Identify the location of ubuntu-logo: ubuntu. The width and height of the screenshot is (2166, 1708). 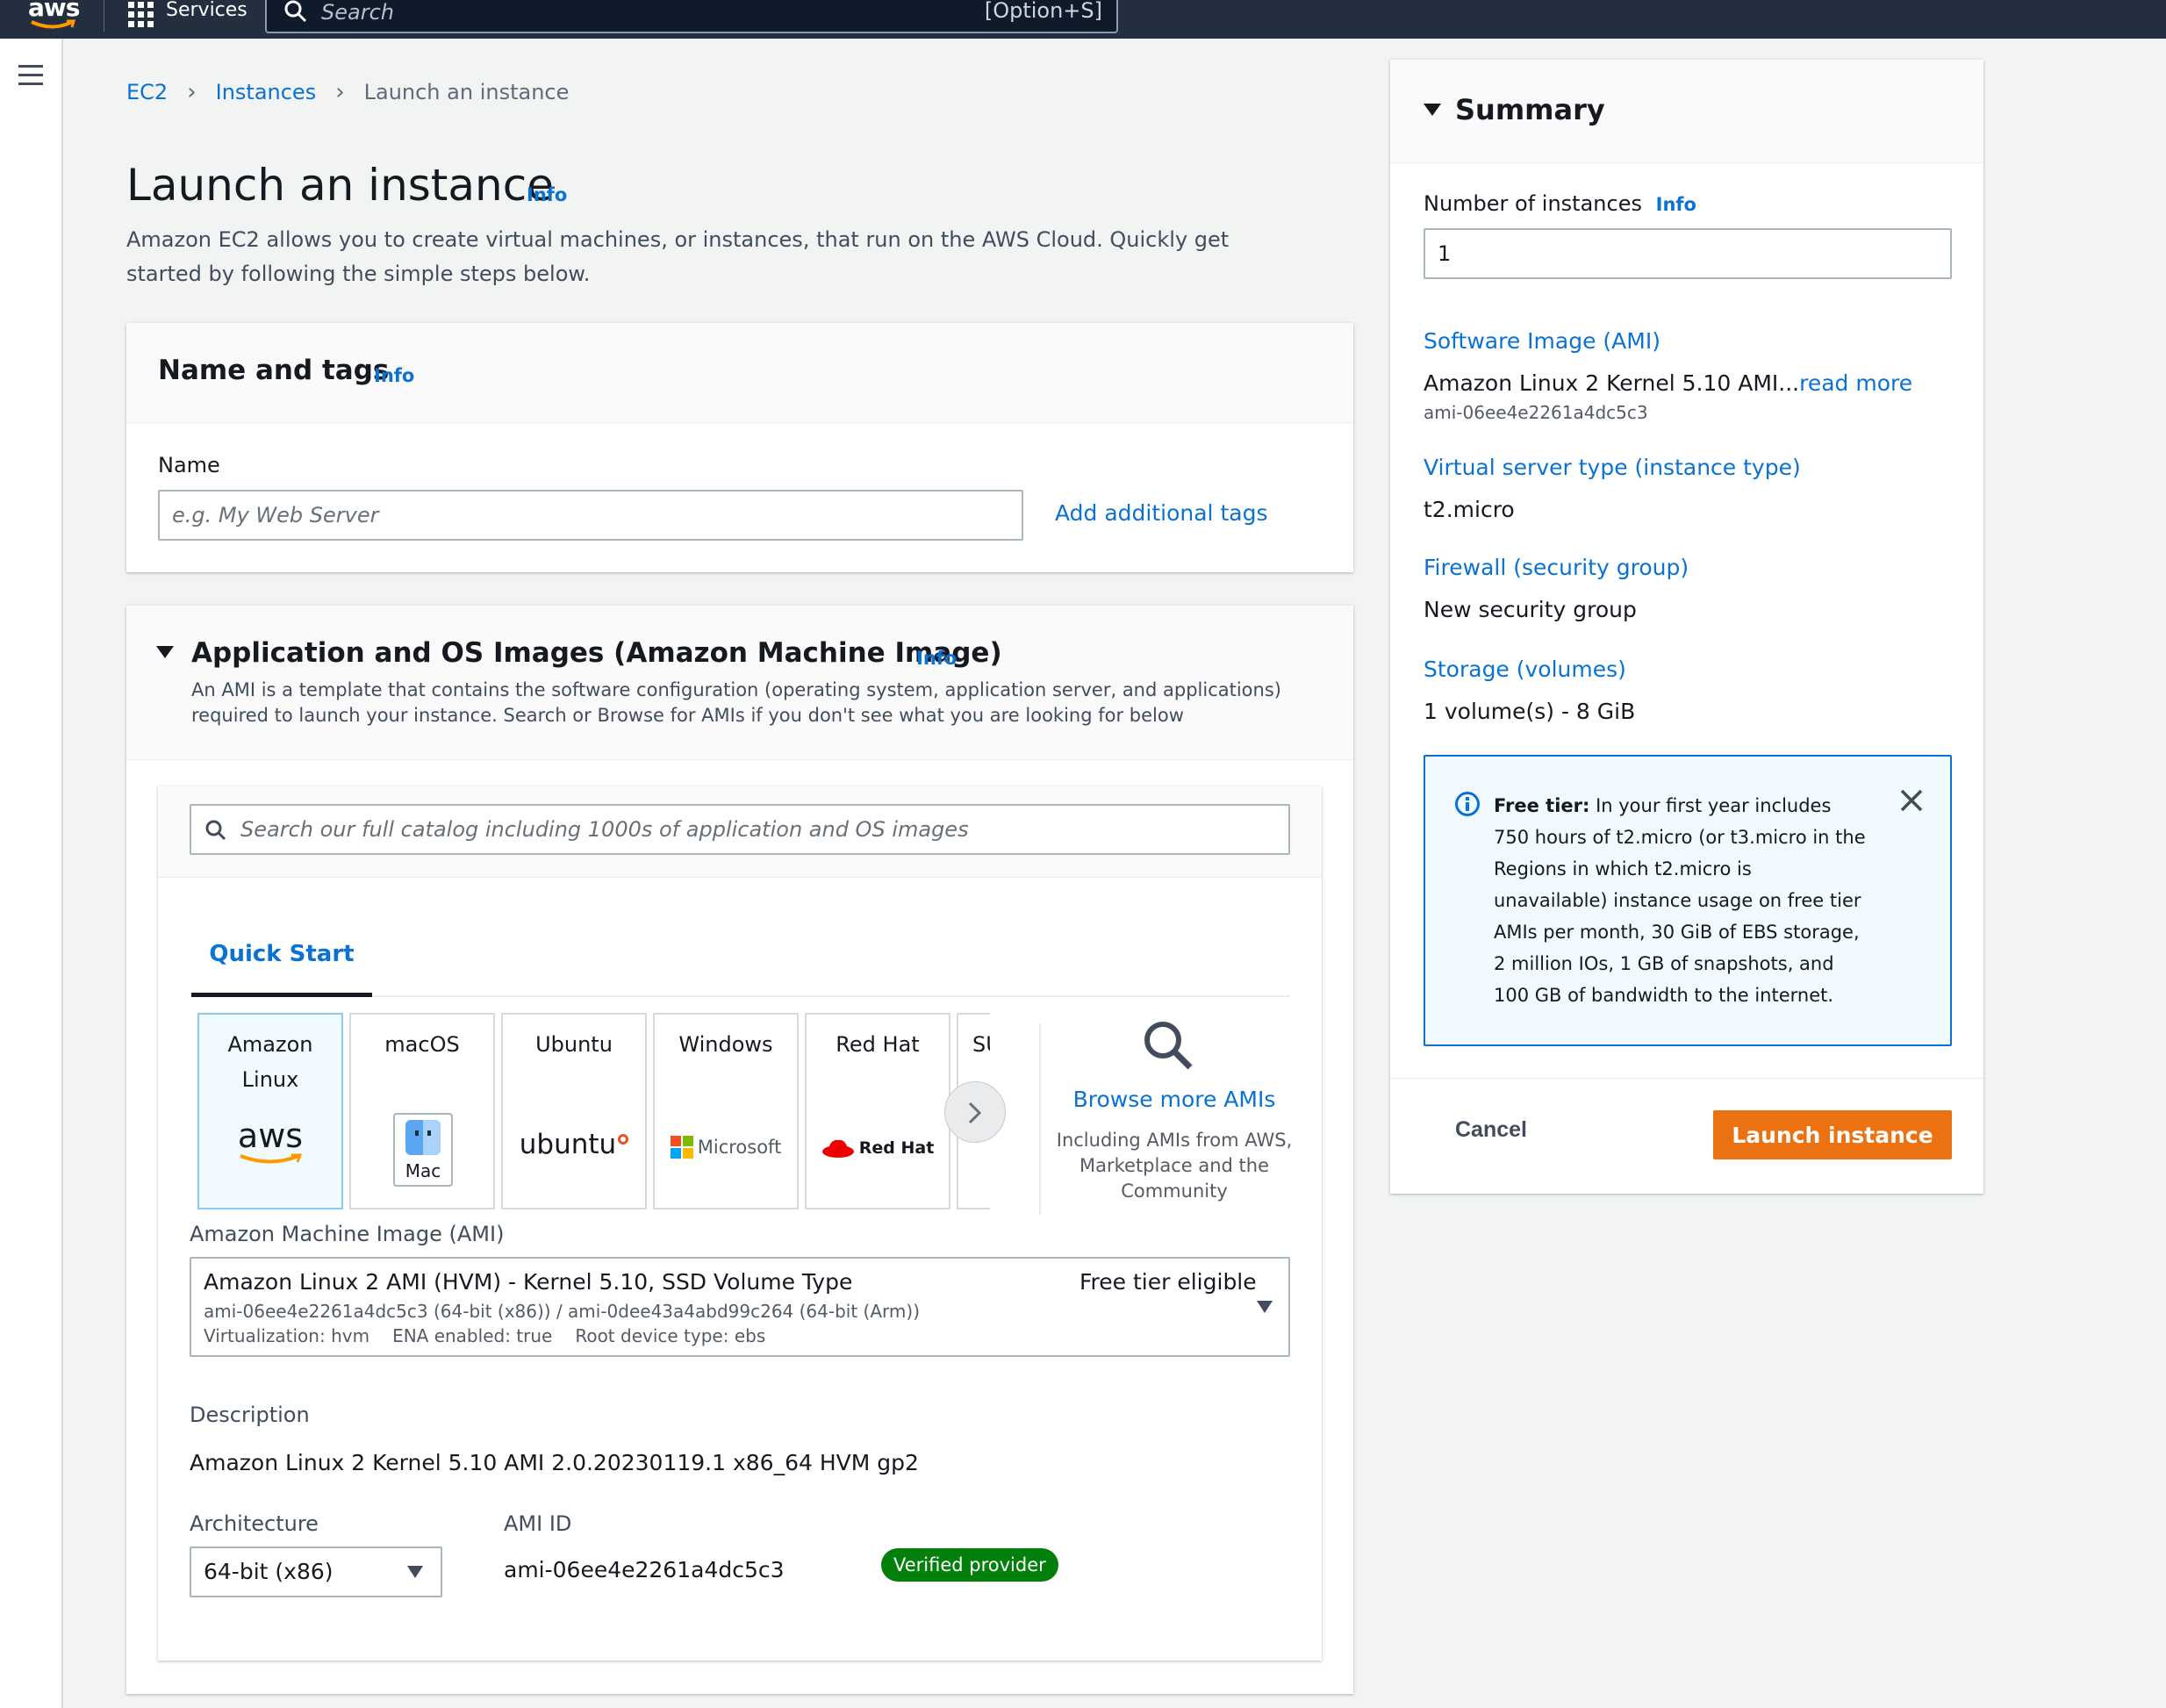
(574, 1144).